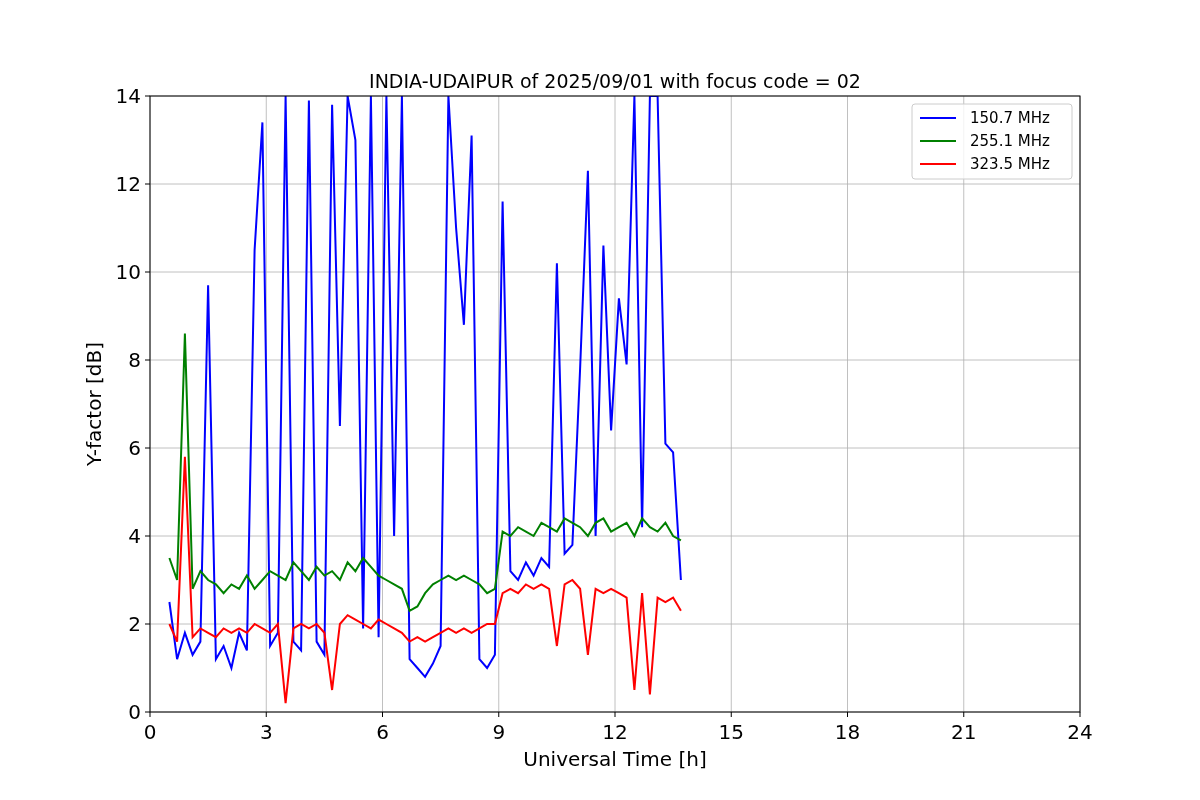  I want to click on y-tick-label: 12, so click(128, 184).